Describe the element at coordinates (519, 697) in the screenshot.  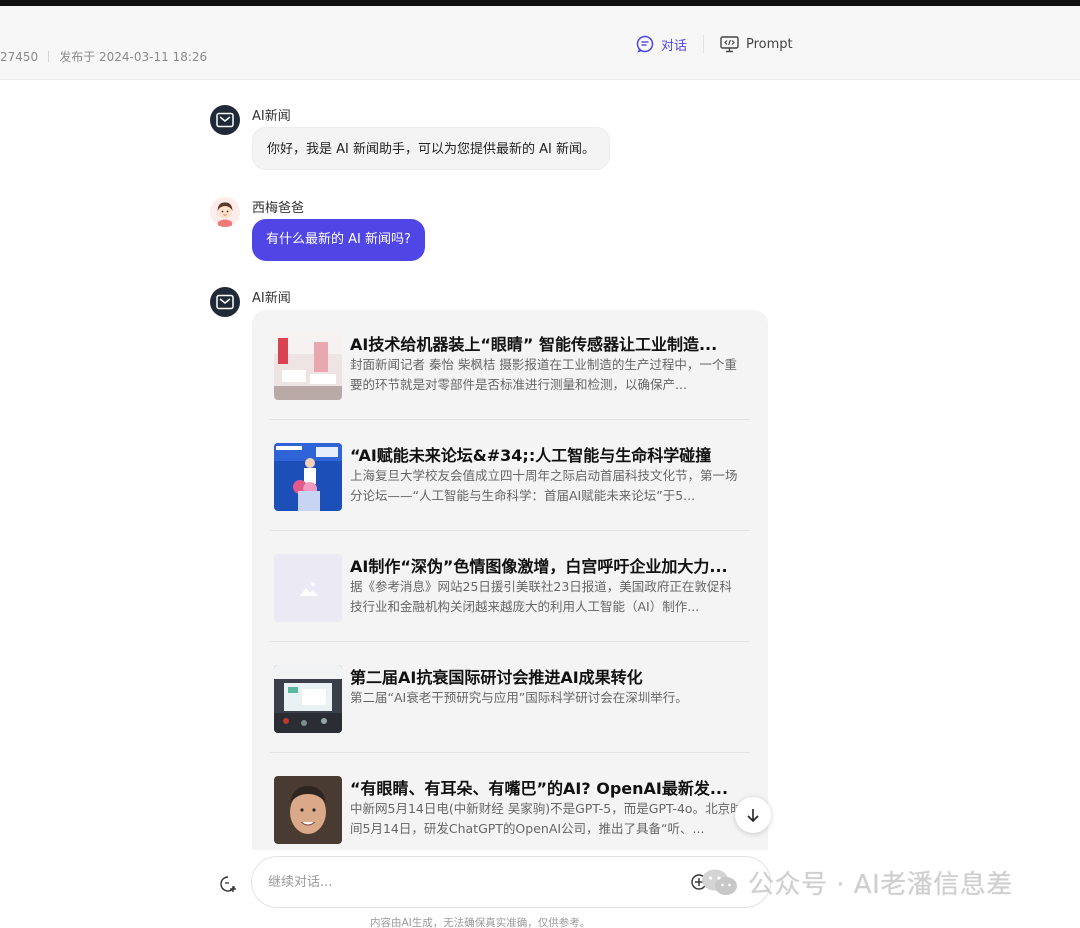
I see `news-description: 第二届“AI衰老干预研究与应用”国际科学研讨会在深圳举行。` at that location.